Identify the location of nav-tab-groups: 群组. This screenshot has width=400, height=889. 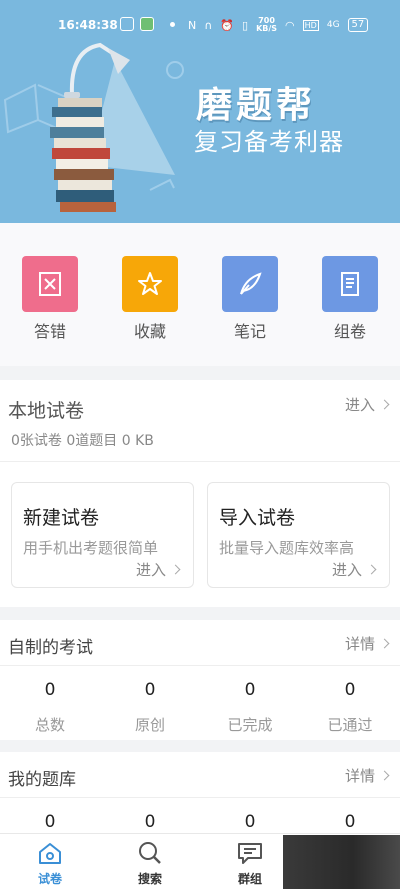
(250, 863).